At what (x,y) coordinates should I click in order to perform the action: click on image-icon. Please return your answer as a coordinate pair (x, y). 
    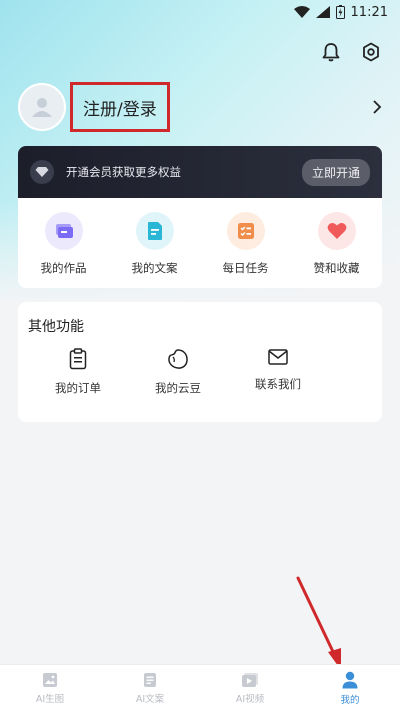
    Looking at the image, I should click on (50, 680).